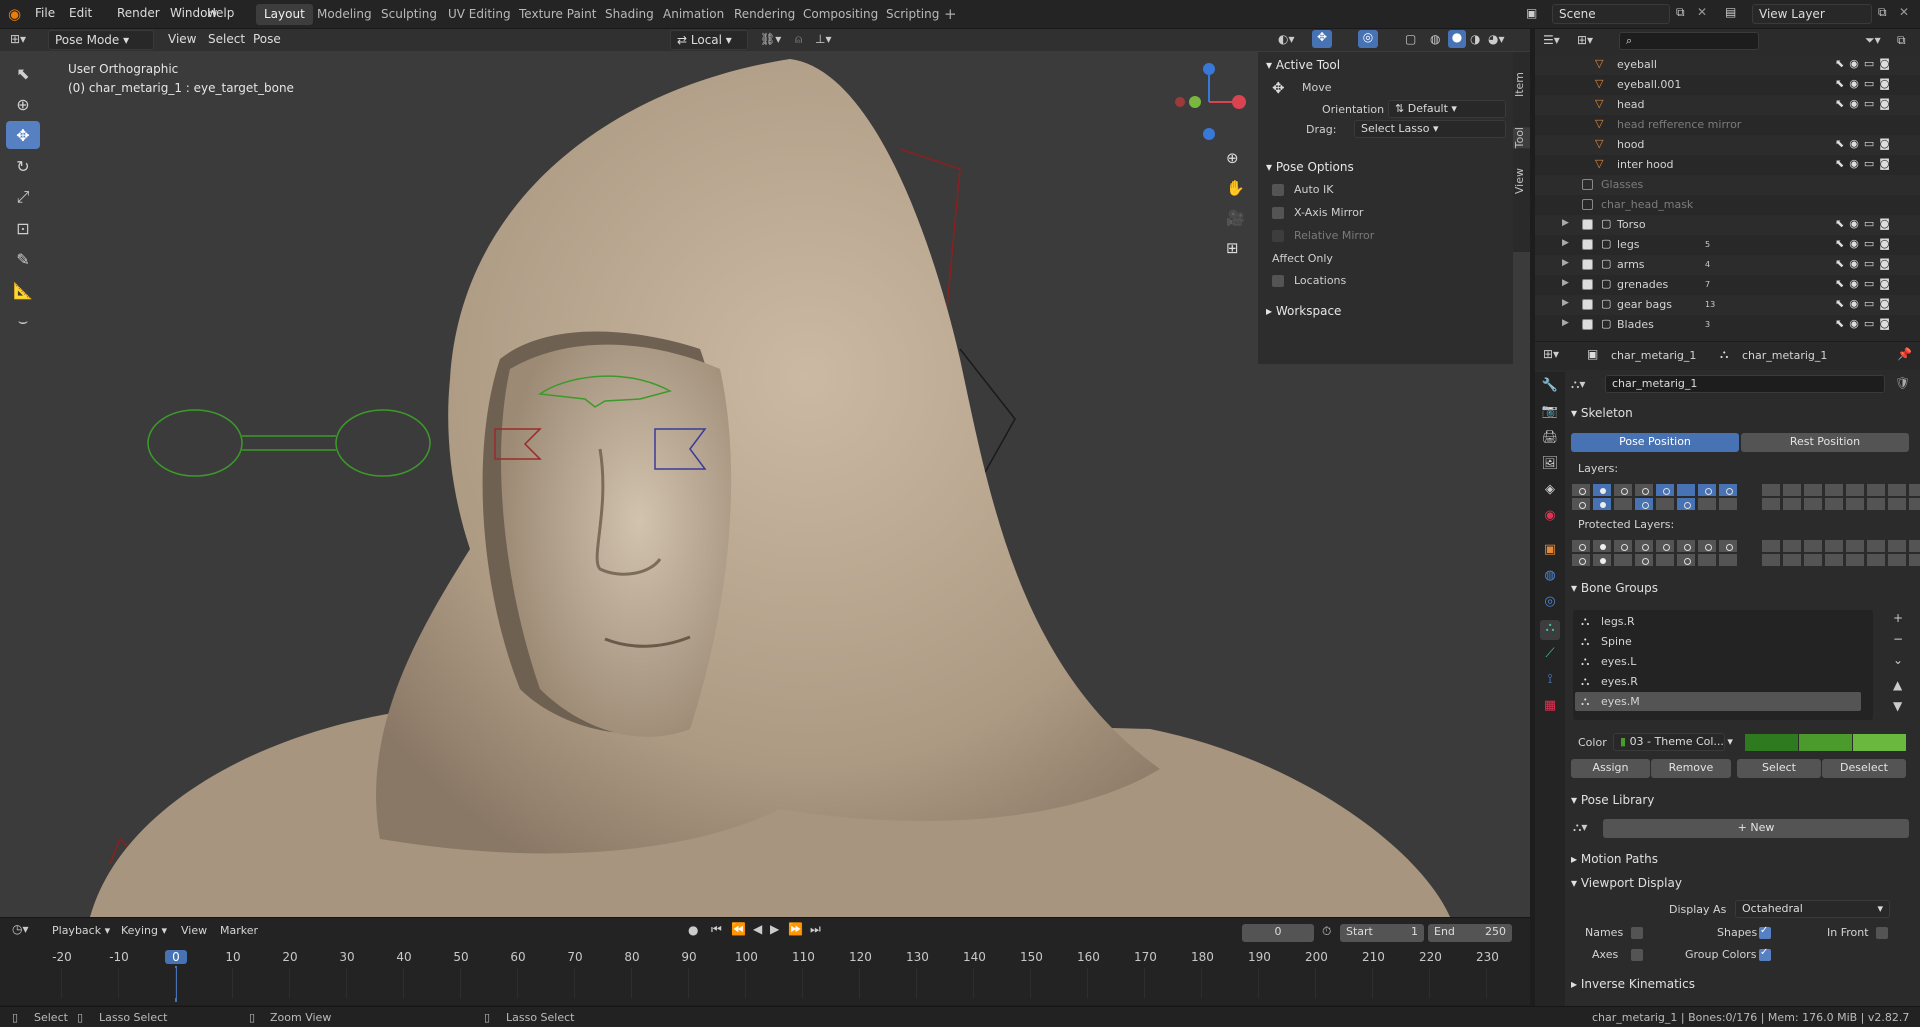 This screenshot has width=1920, height=1027. I want to click on gizmo-toggle-icon: ✥, so click(1322, 39).